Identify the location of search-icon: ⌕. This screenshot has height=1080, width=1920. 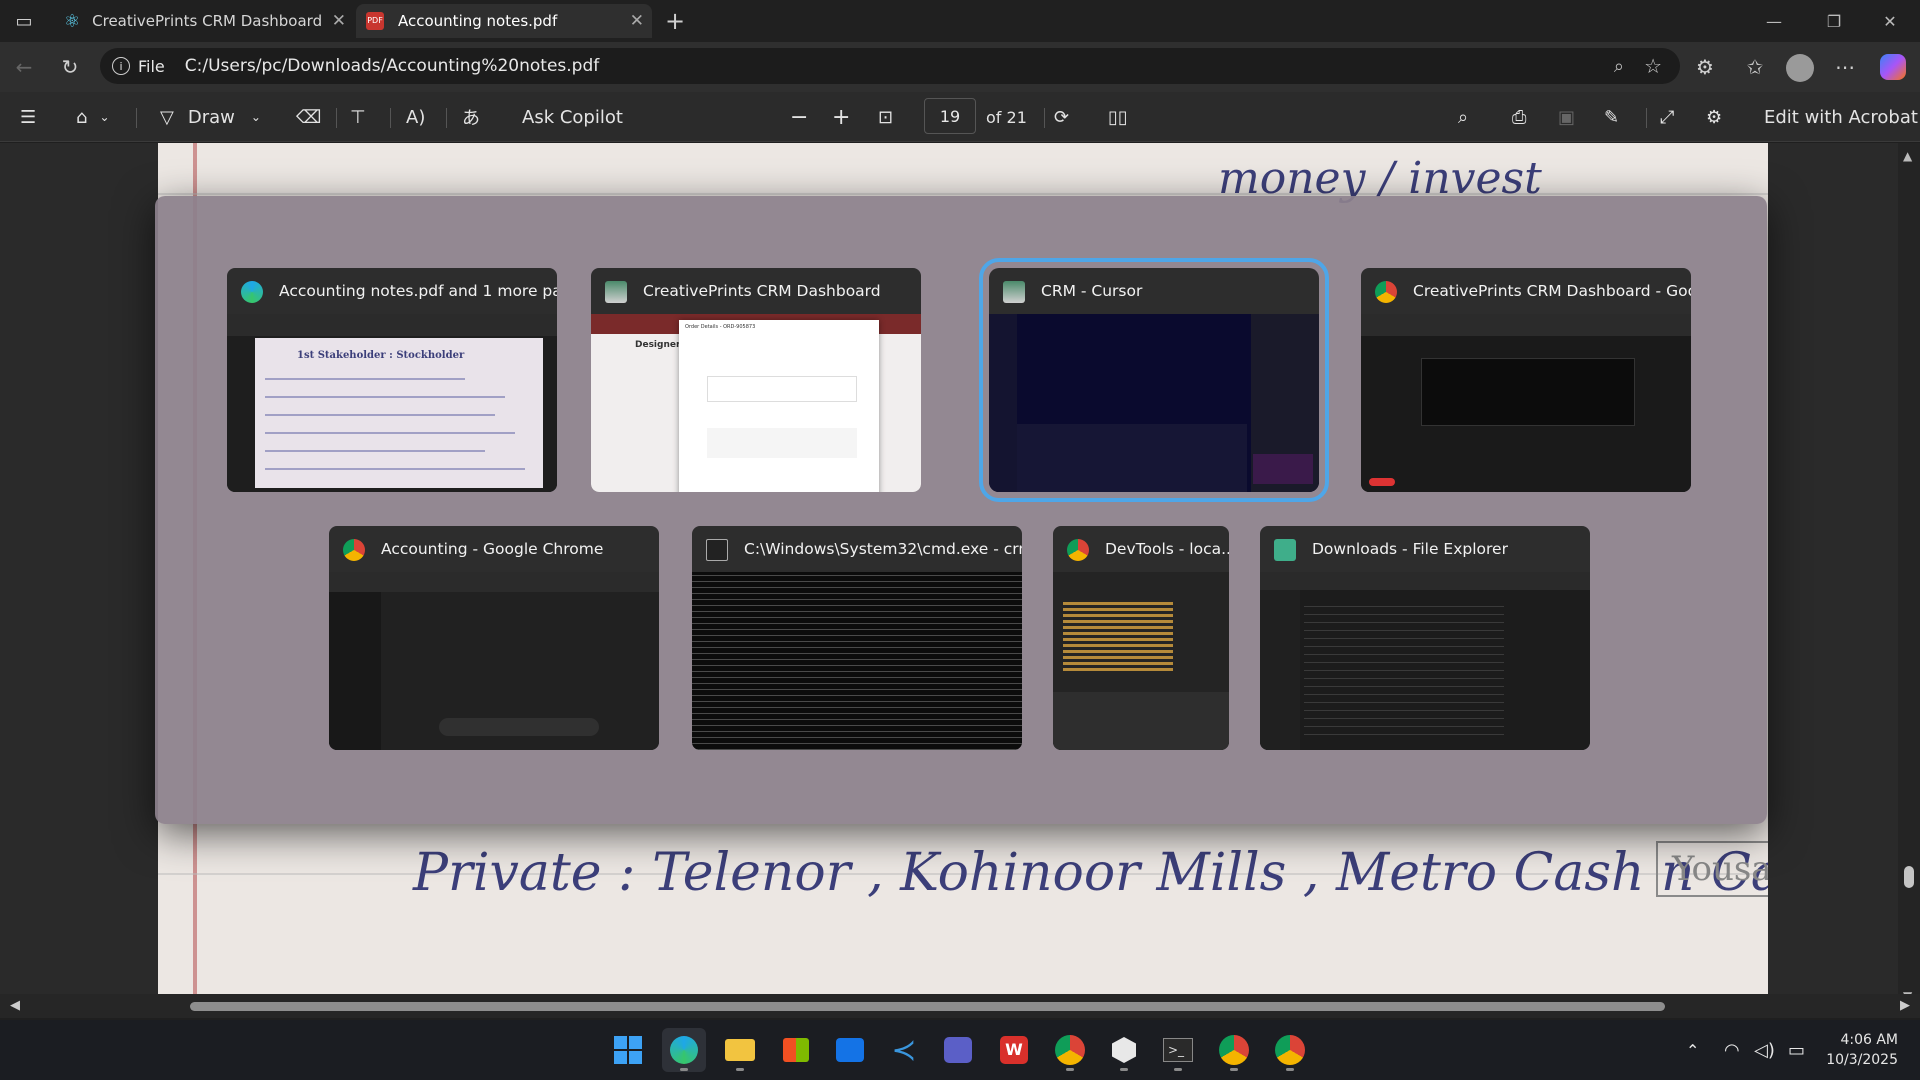
(1463, 117).